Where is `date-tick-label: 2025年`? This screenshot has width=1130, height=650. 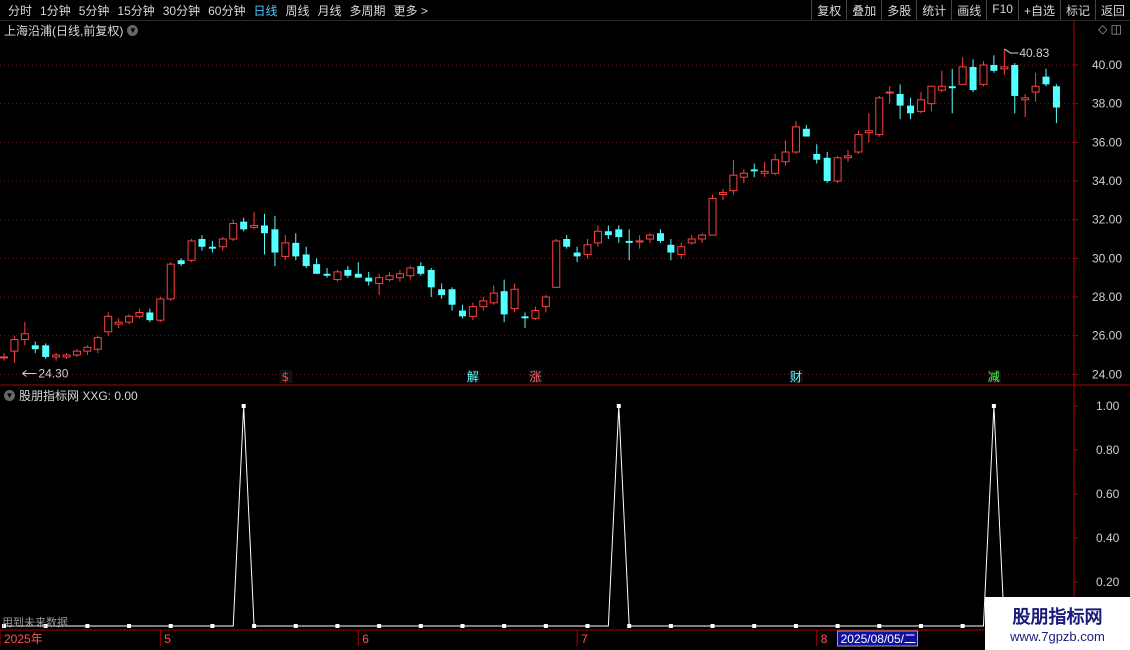 date-tick-label: 2025年 is located at coordinates (23, 639).